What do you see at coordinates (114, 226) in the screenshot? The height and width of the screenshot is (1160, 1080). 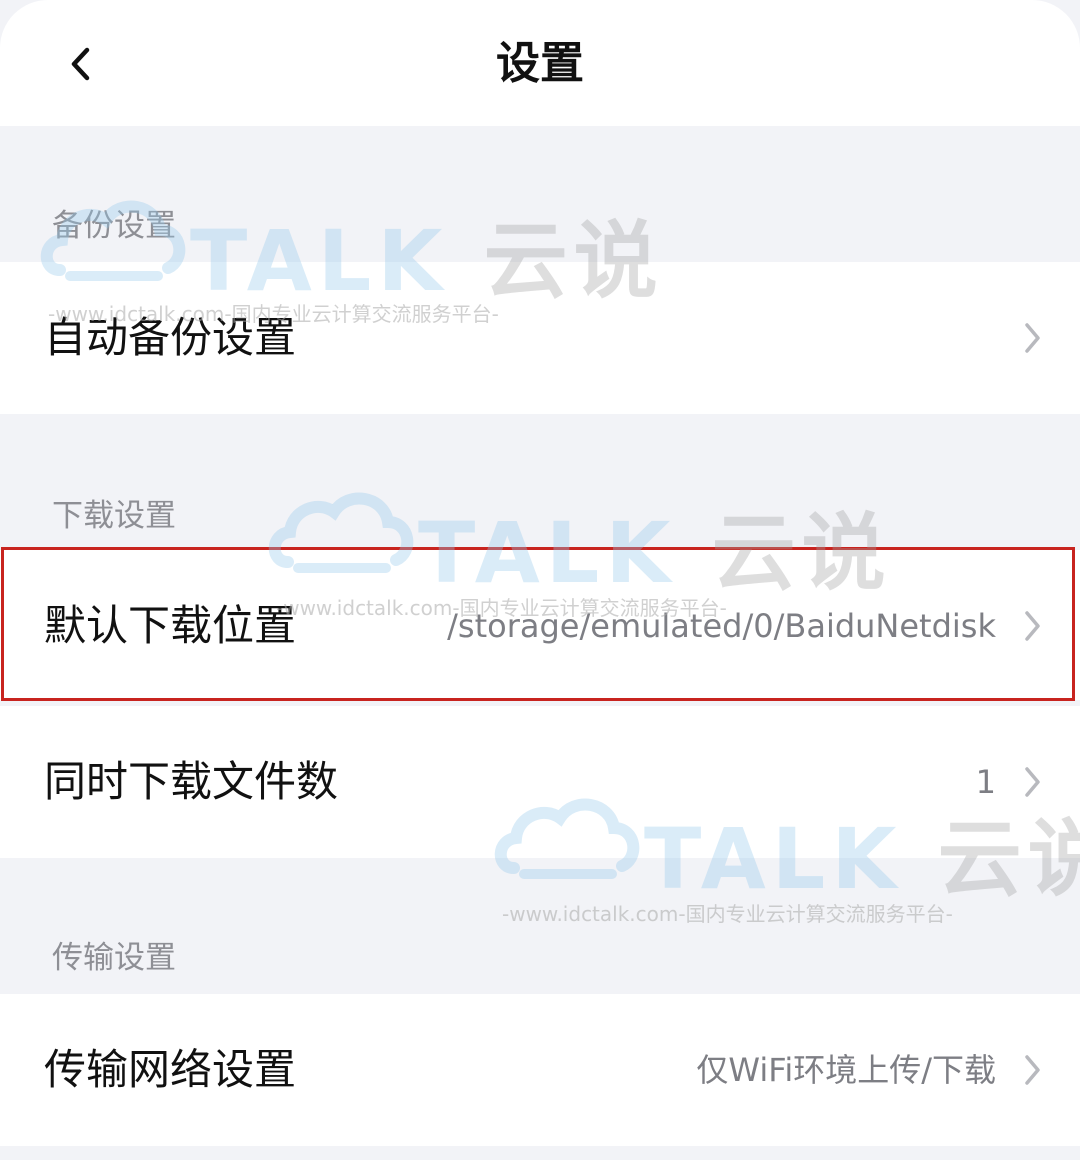 I see `section-label-backup: 备份设置` at bounding box center [114, 226].